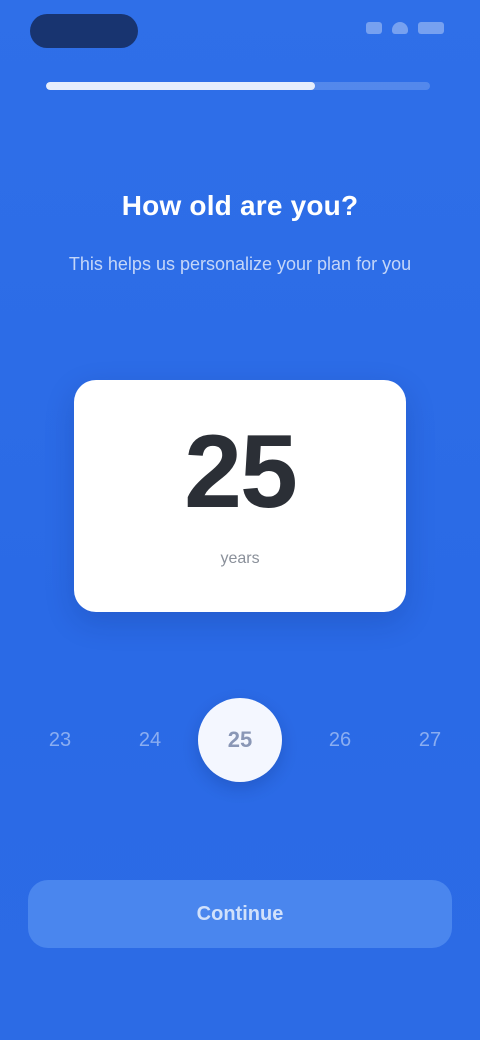 The height and width of the screenshot is (1040, 480). What do you see at coordinates (150, 740) in the screenshot?
I see `age-option: 24` at bounding box center [150, 740].